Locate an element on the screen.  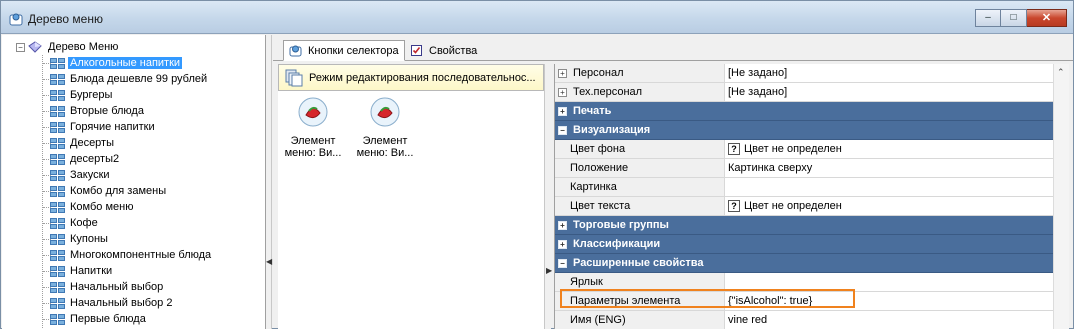
property-row: + Персонал [Не задано] is located at coordinates (804, 73).